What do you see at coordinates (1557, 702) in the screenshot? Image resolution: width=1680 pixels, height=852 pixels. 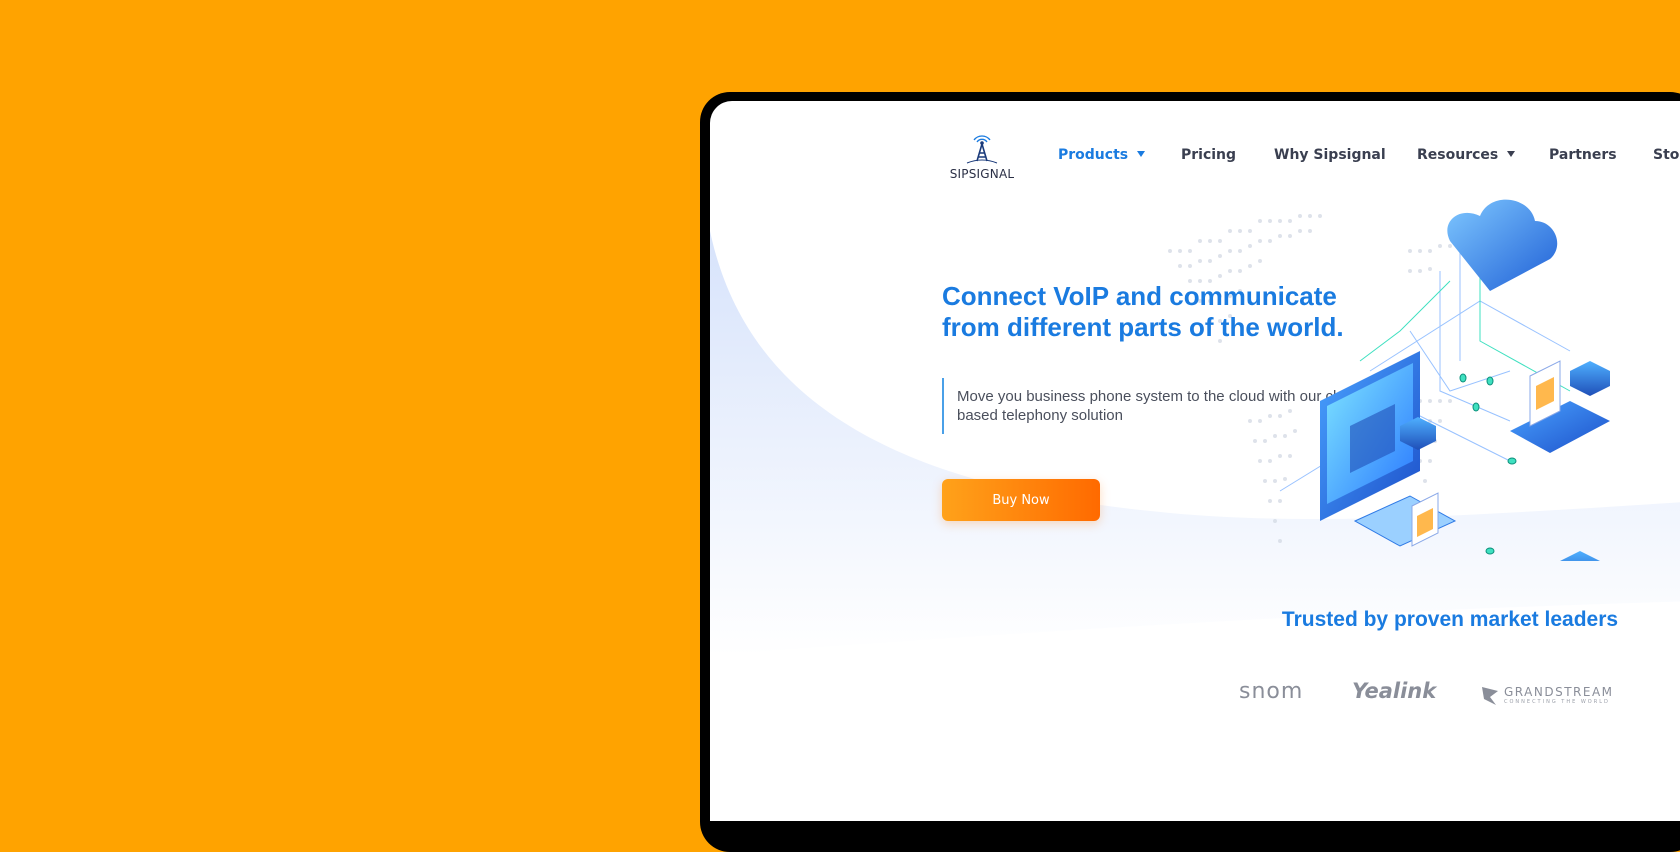 I see `grandstream-tagline: CONNECTING THE WORLD` at bounding box center [1557, 702].